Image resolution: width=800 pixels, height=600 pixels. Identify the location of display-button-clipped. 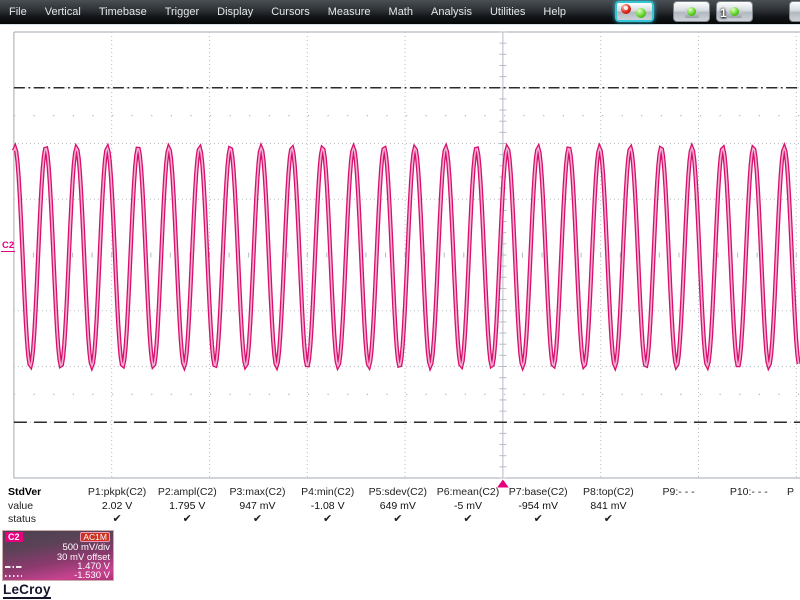
(794, 11).